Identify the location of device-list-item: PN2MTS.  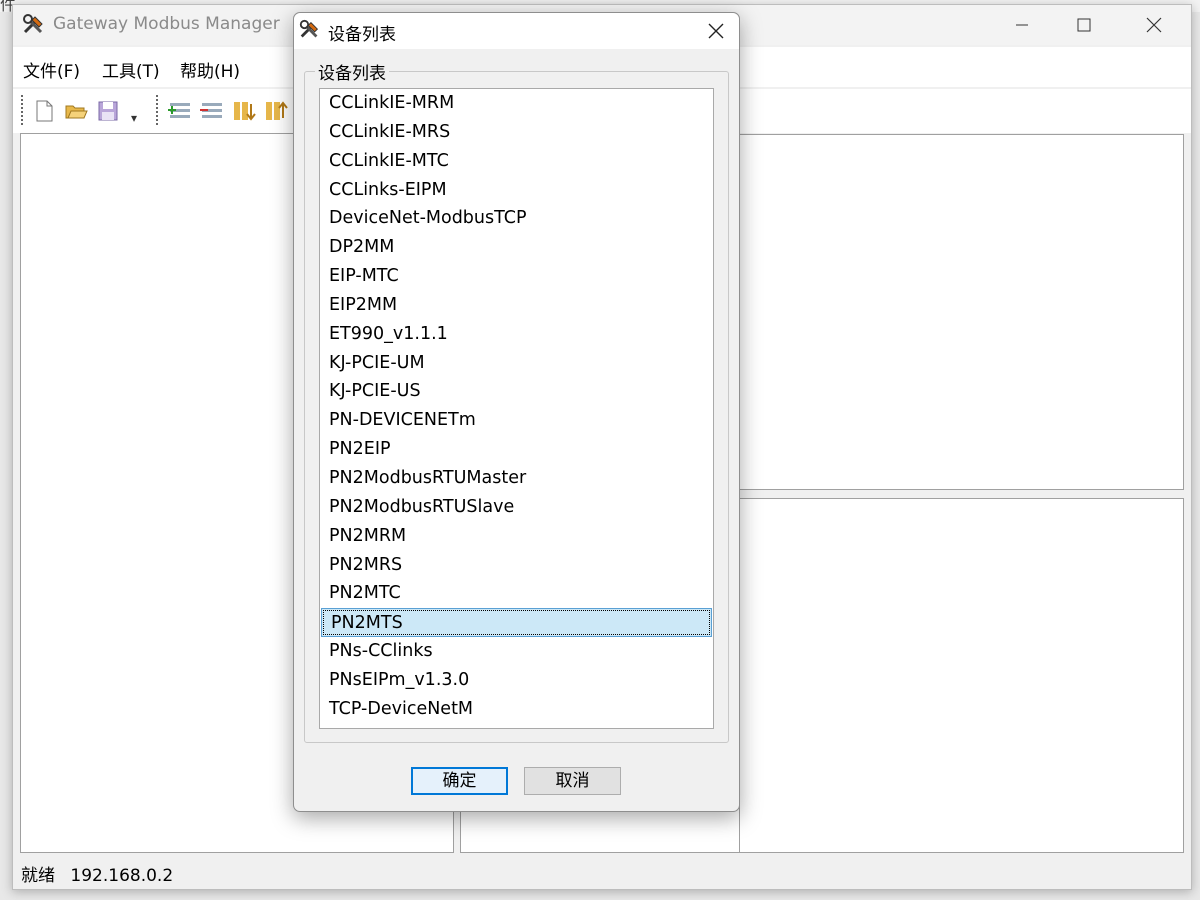
(516, 623).